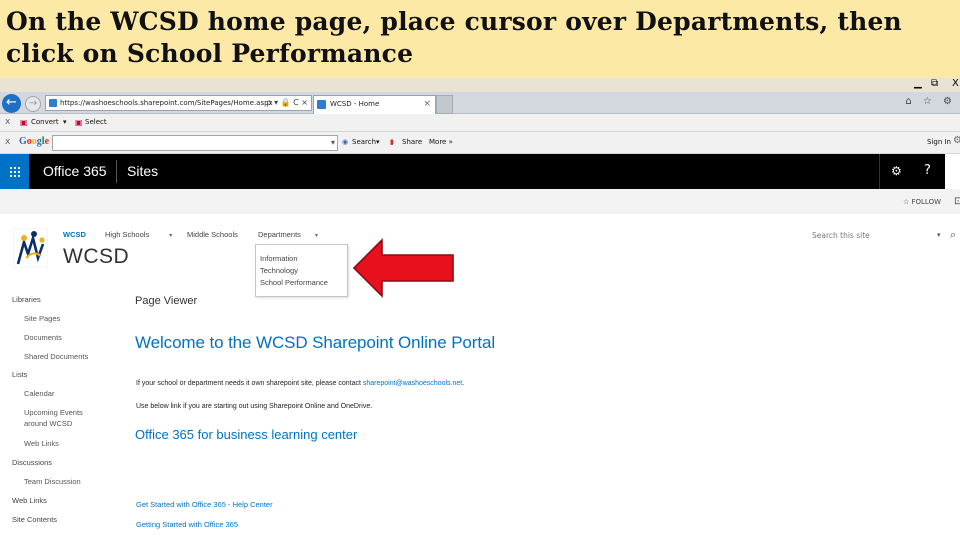  Describe the element at coordinates (378, 142) in the screenshot. I see `search-caret-icon: ▾` at that location.